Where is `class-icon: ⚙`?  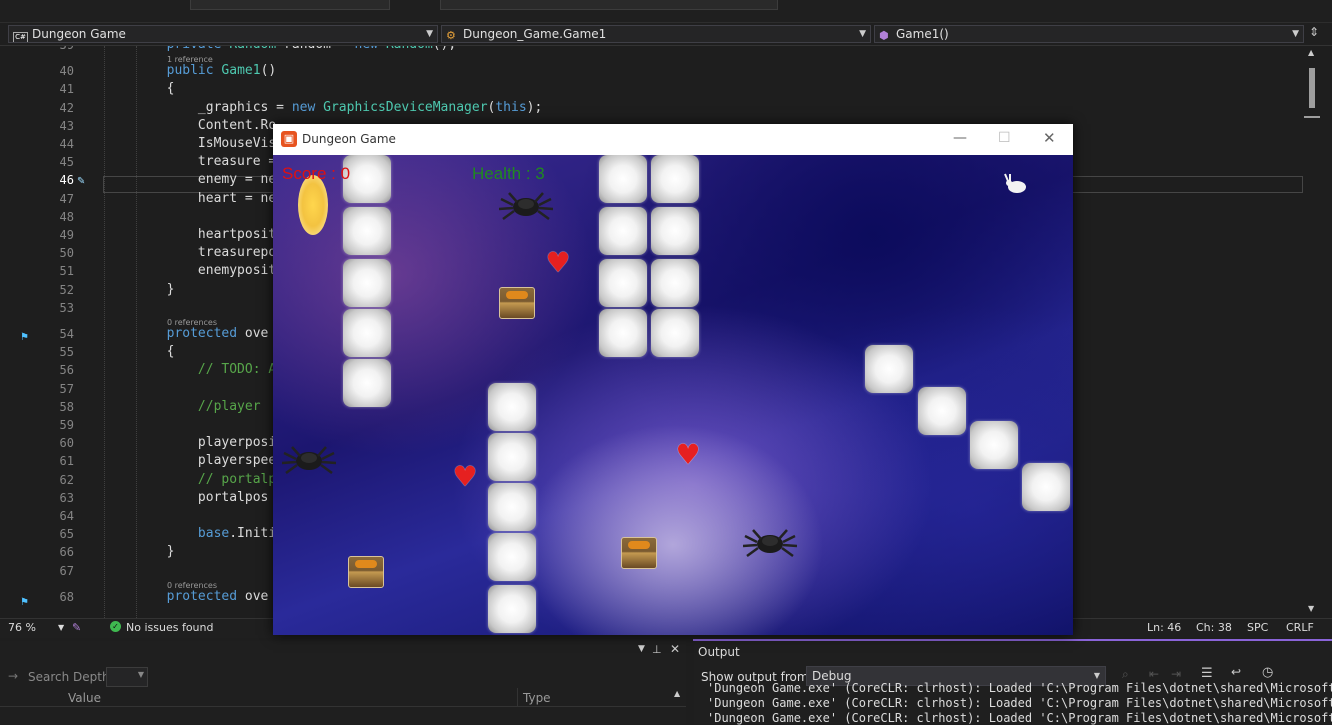 class-icon: ⚙ is located at coordinates (451, 35).